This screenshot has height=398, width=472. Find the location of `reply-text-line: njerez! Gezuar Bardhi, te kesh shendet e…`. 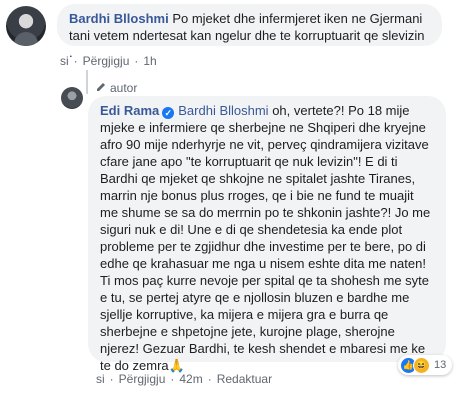

reply-text-line: njerez! Gezuar Bardhi, te kesh shendet e… is located at coordinates (263, 348).